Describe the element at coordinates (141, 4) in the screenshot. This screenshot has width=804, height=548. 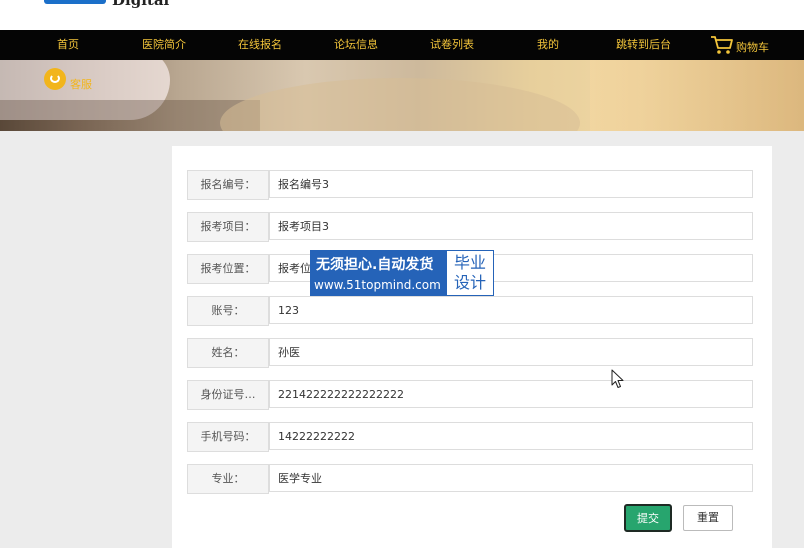
I see `logo-text: Digital` at that location.